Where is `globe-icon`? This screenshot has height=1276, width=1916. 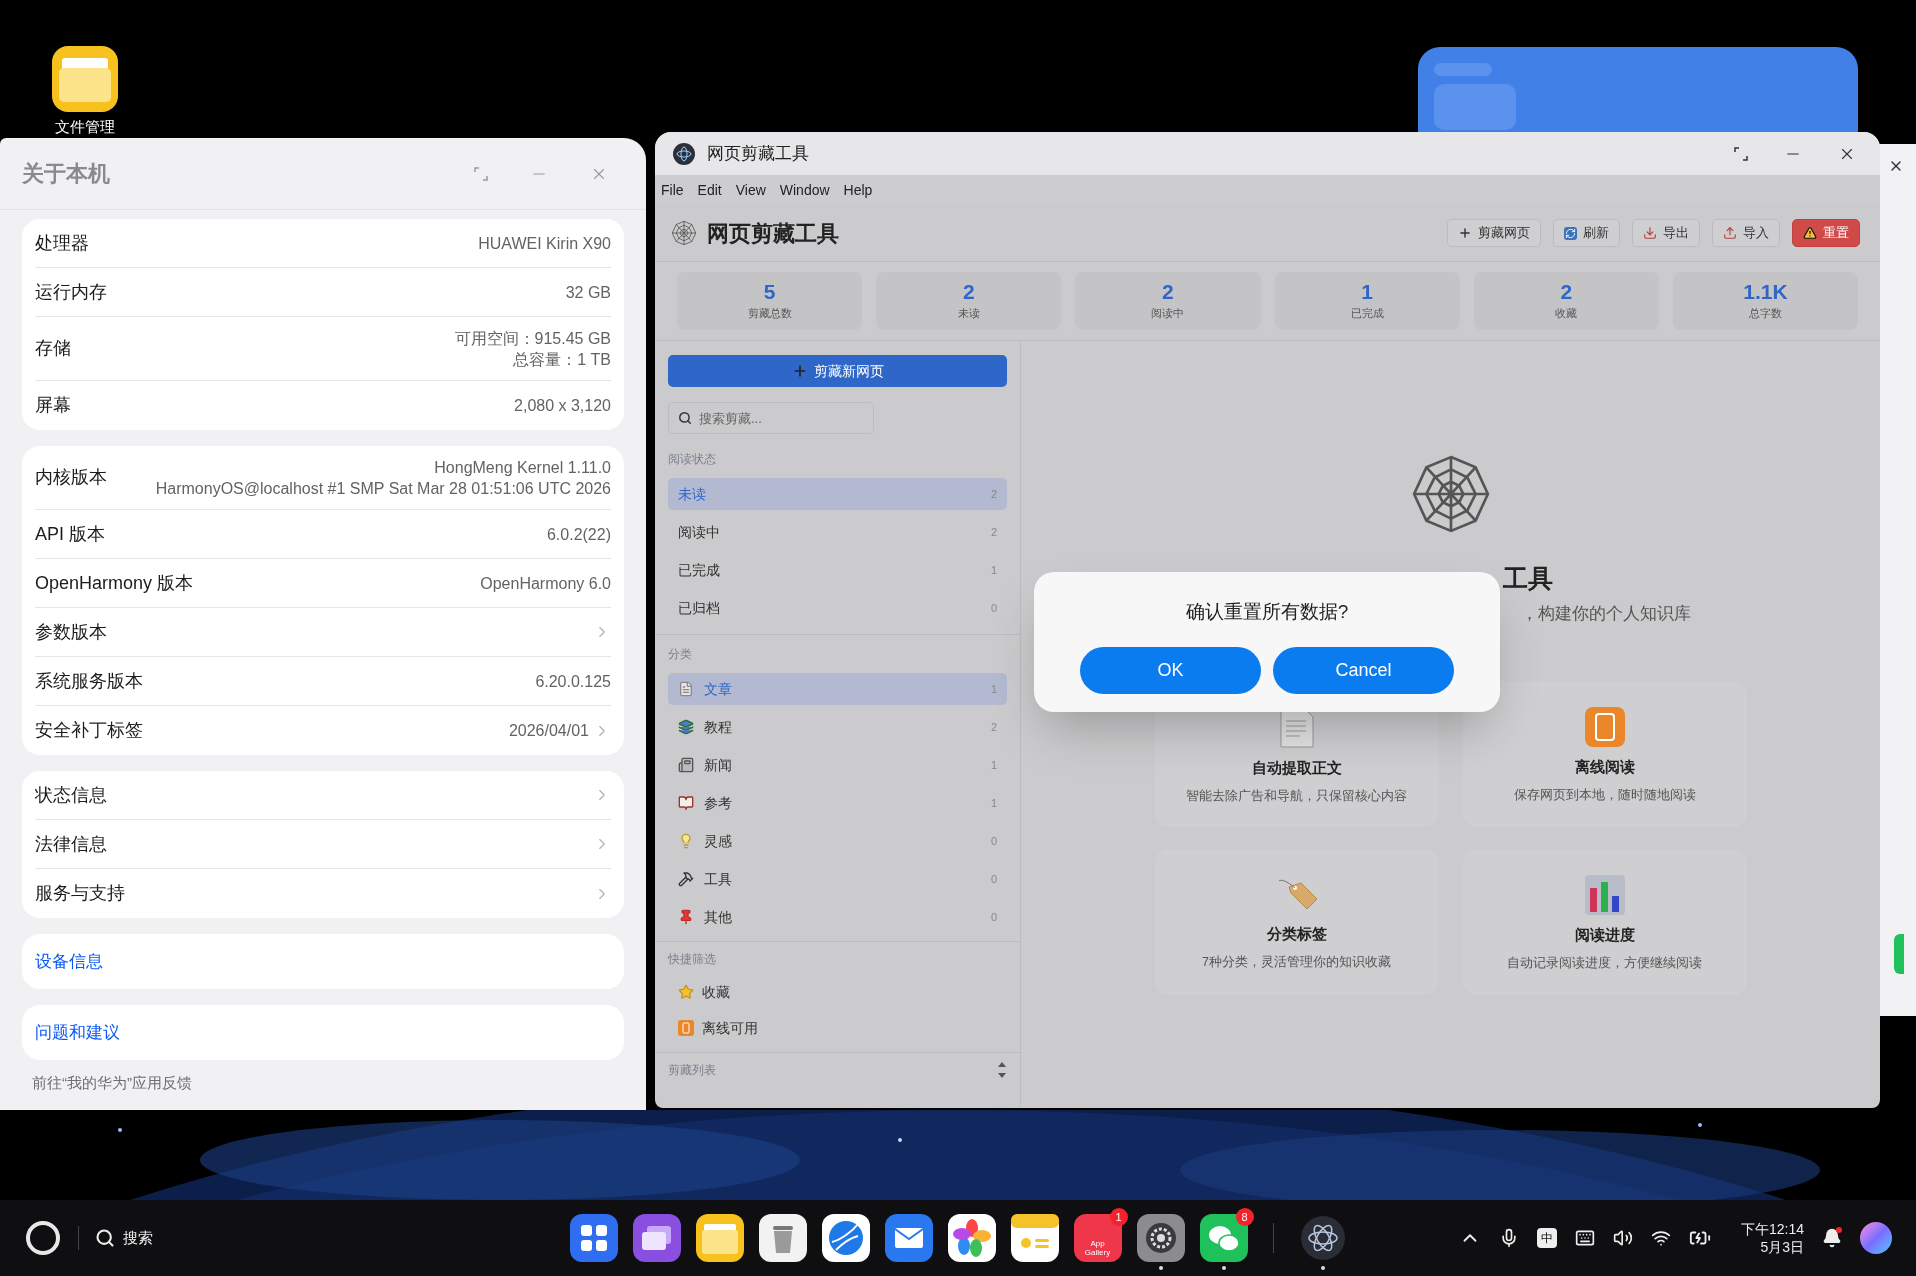 globe-icon is located at coordinates (845, 1238).